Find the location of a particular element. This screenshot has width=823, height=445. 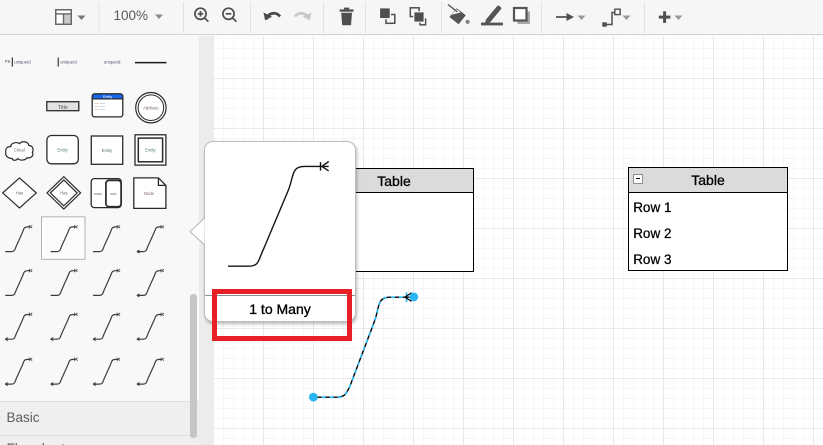

svg-text: Attribute is located at coordinates (151, 107).